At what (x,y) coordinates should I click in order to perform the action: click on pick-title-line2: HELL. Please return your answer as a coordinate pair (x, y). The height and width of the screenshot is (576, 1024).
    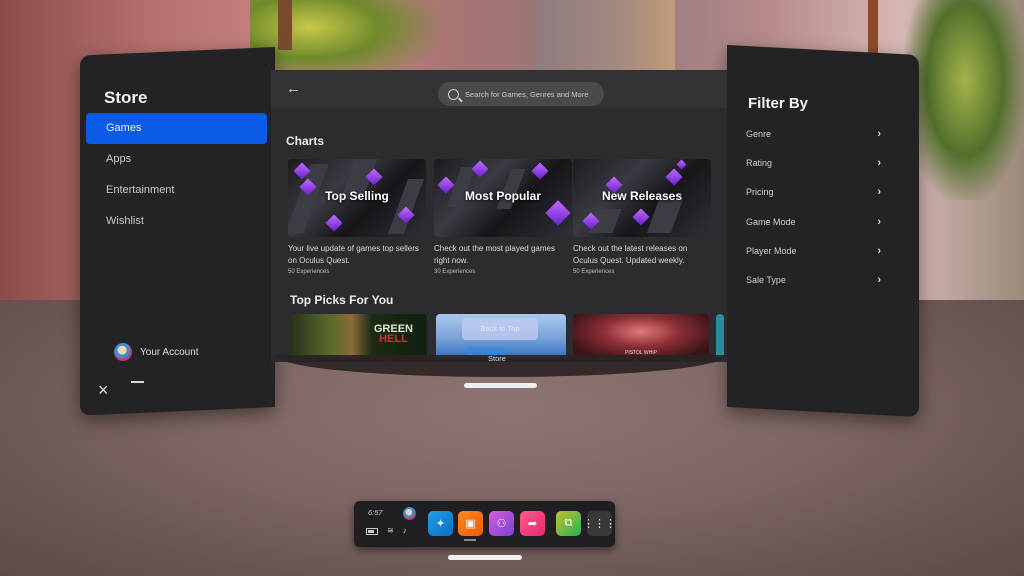
    Looking at the image, I should click on (393, 339).